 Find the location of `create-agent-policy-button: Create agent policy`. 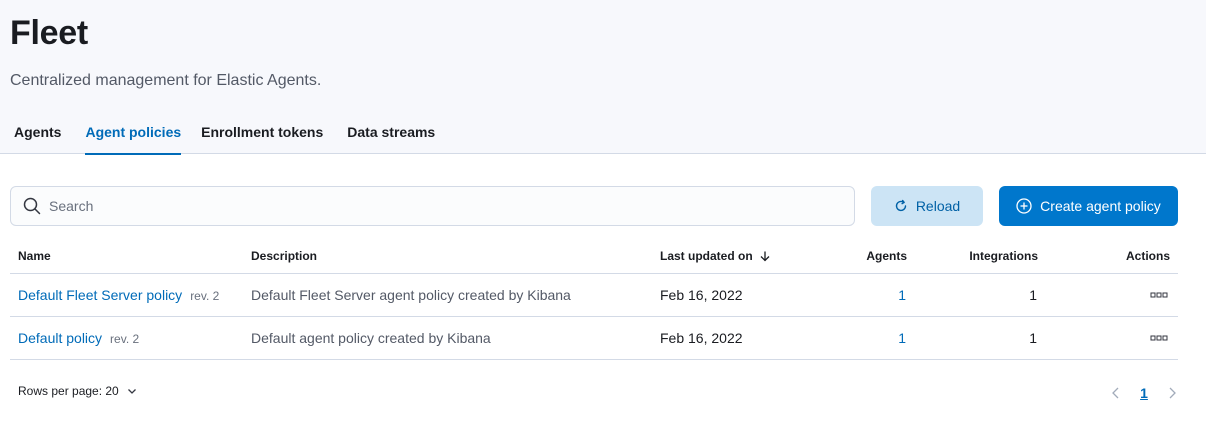

create-agent-policy-button: Create agent policy is located at coordinates (1088, 206).